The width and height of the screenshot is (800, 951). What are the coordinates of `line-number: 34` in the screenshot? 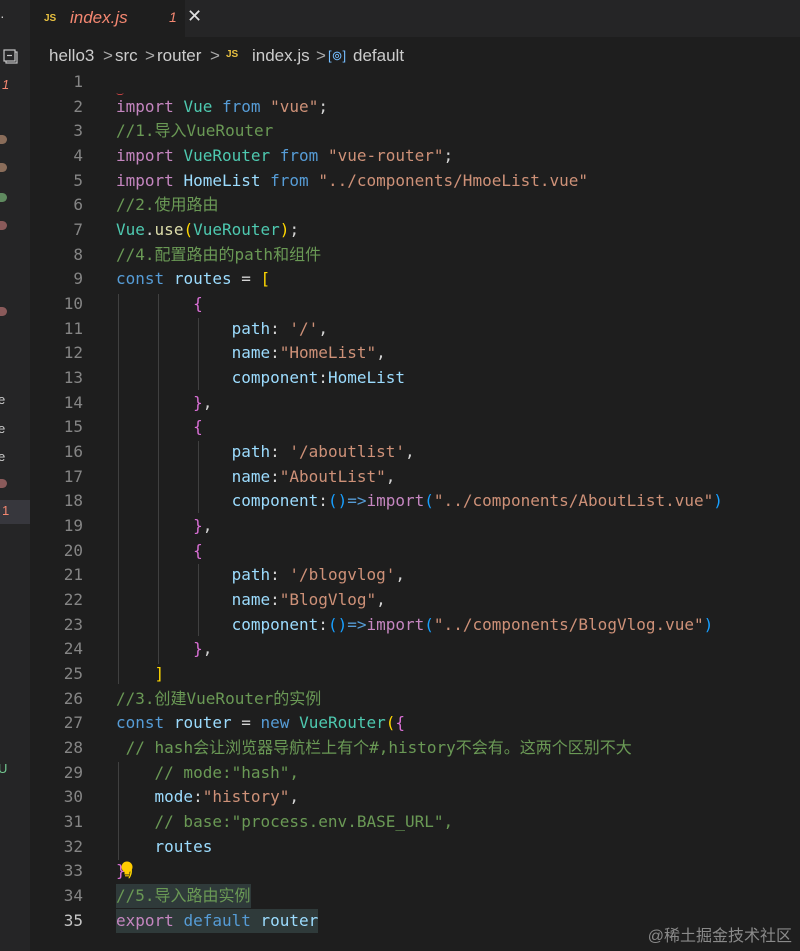 It's located at (73, 895).